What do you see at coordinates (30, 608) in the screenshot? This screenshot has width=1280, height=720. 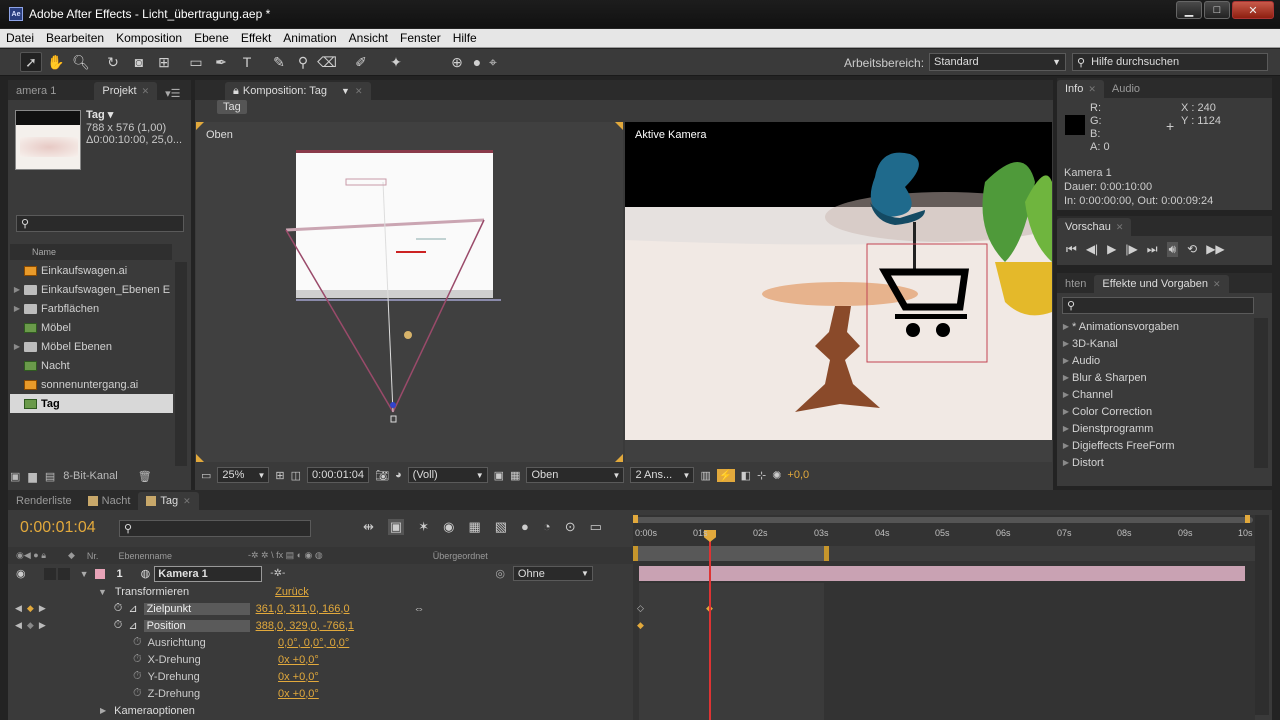 I see `keyframe-diamond-icon: ◆` at bounding box center [30, 608].